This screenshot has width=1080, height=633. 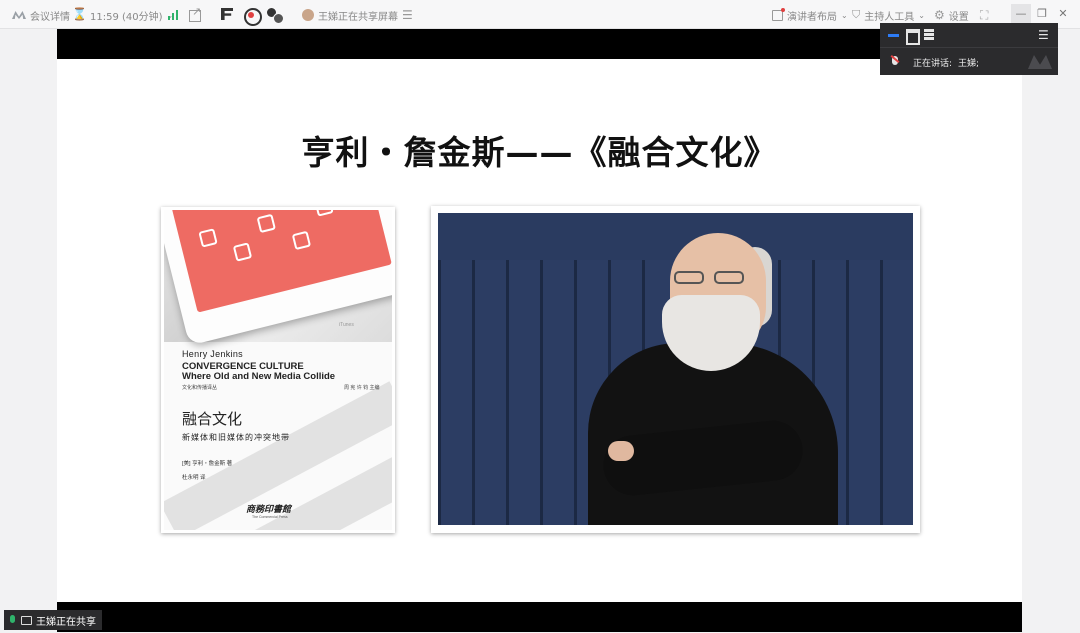 I want to click on book-publisher: 商務印書館, so click(x=269, y=510).